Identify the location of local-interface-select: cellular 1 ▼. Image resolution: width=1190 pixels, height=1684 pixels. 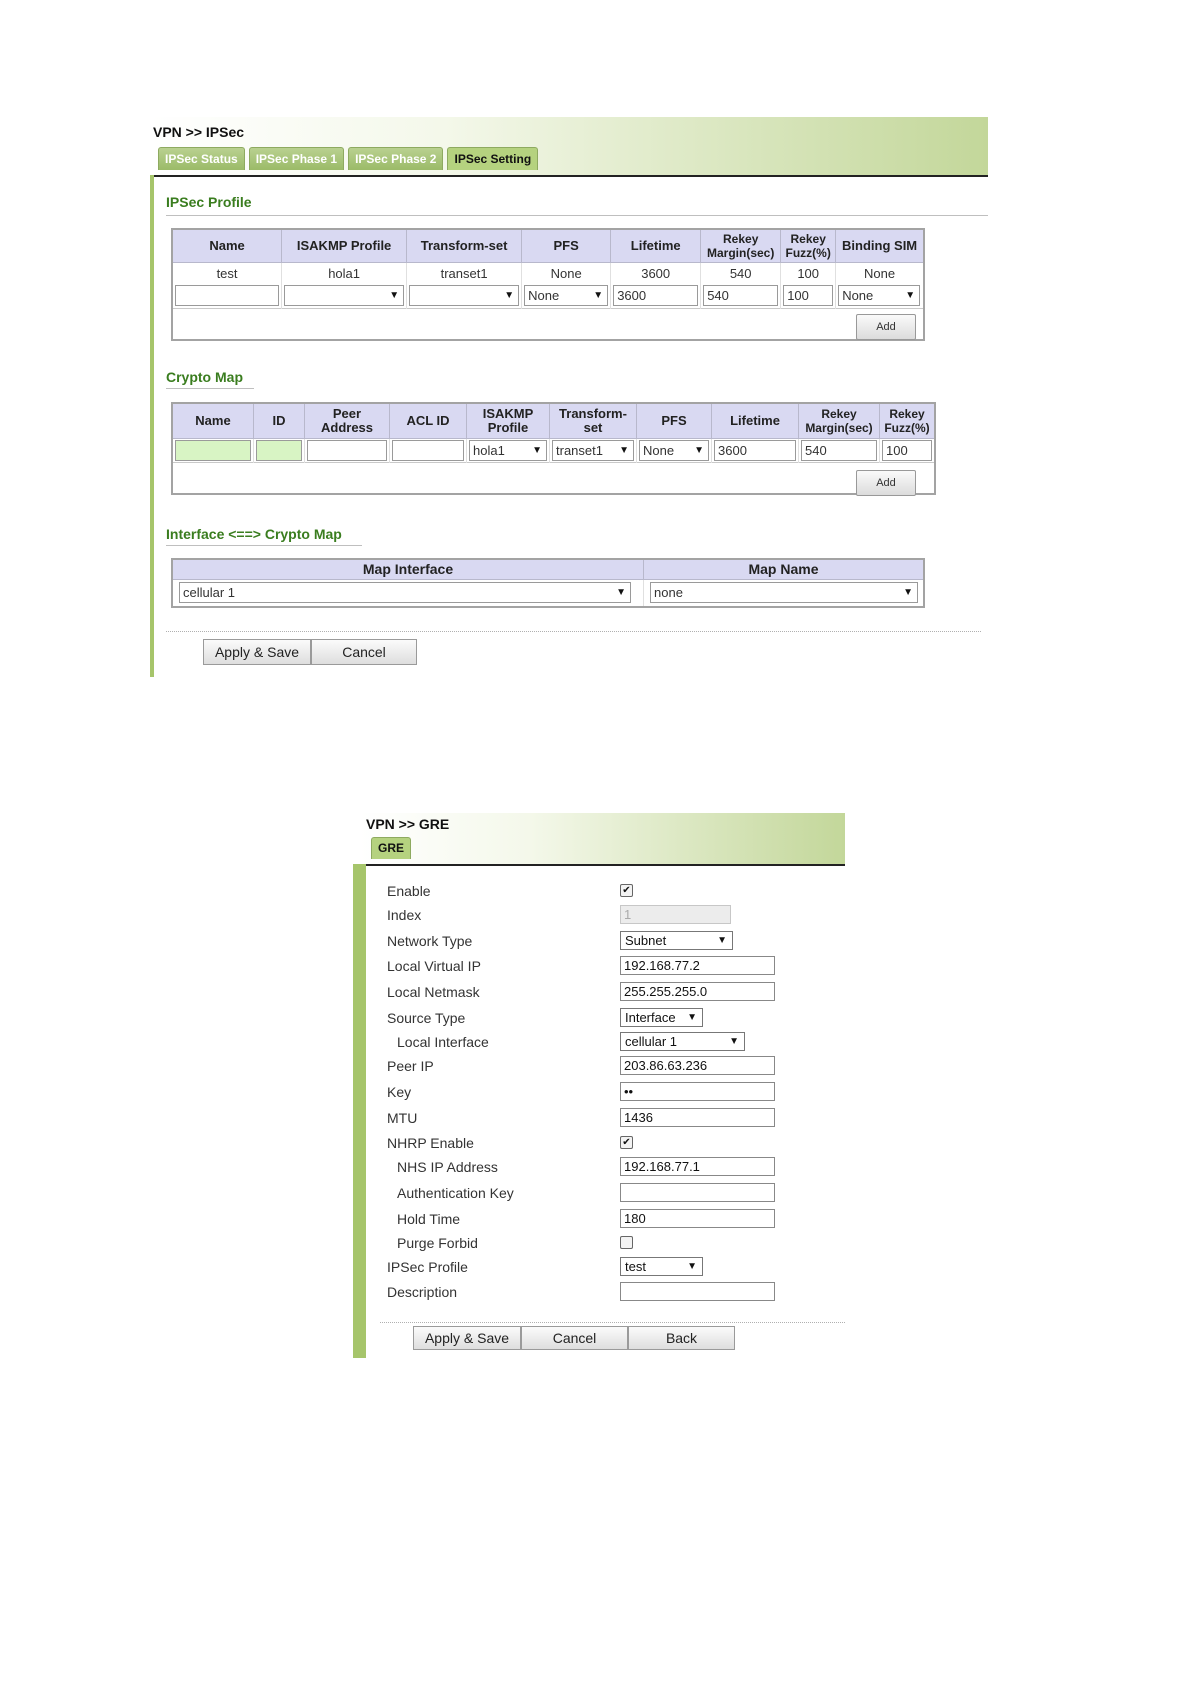
(682, 1041).